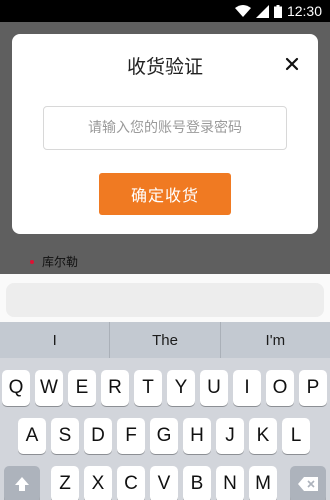  Describe the element at coordinates (82, 388) in the screenshot. I see `key-e: E` at that location.